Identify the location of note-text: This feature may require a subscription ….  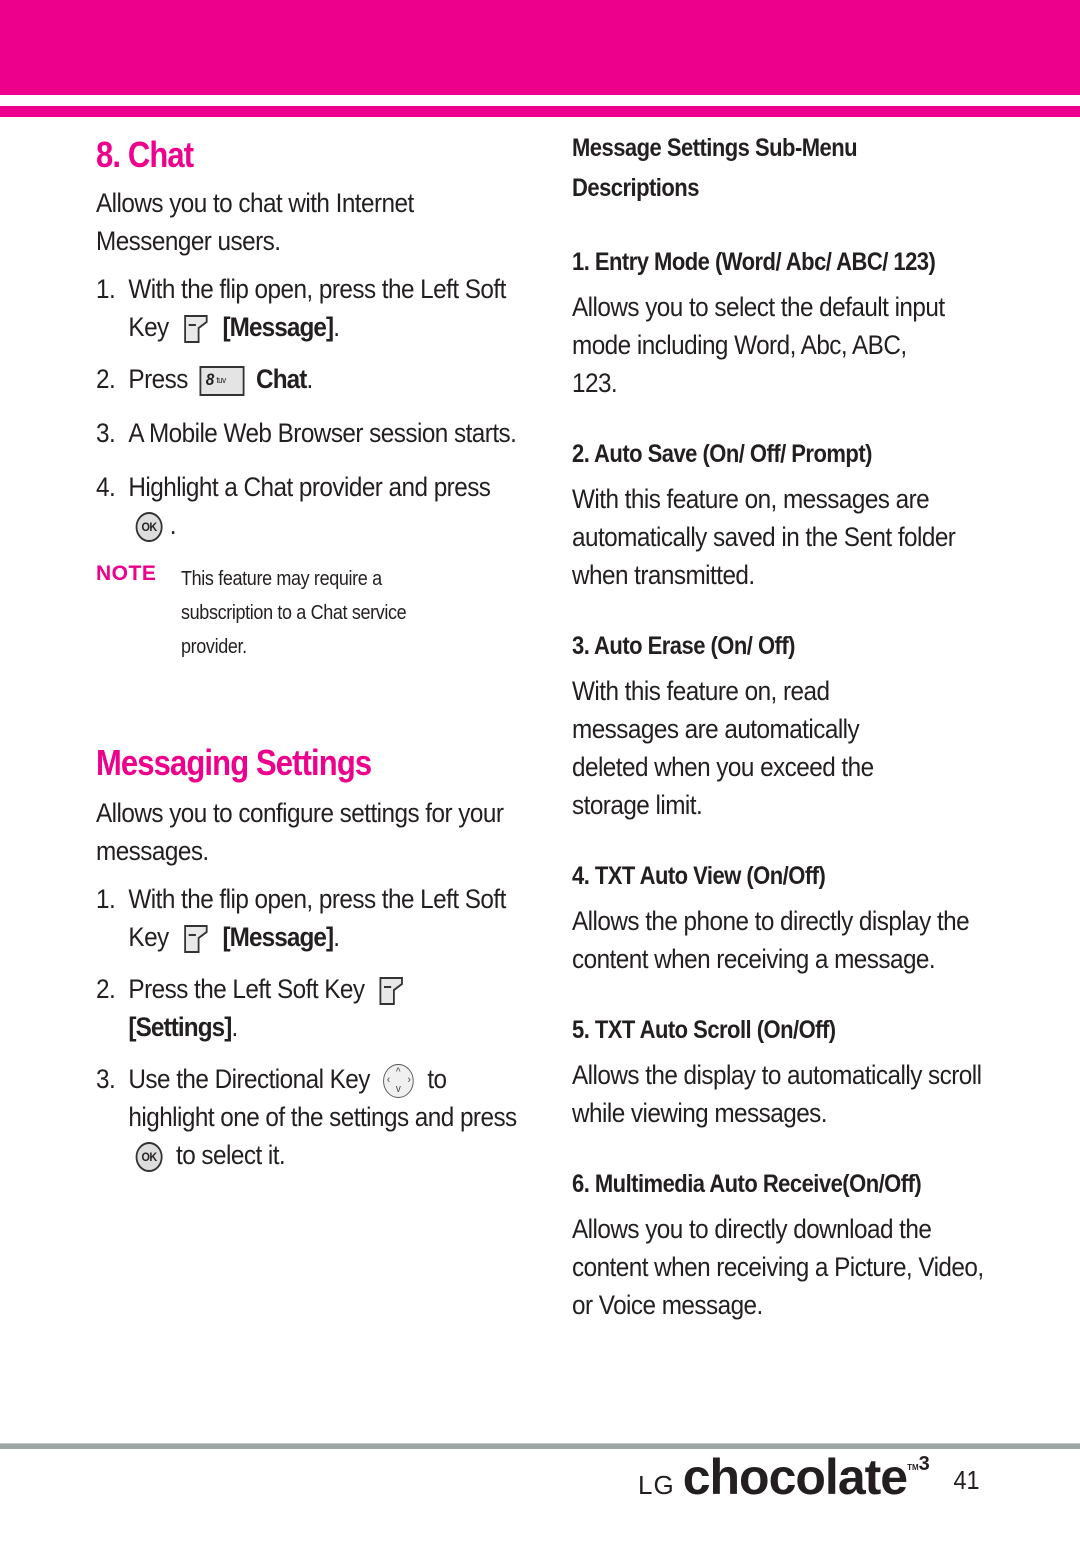
(294, 613).